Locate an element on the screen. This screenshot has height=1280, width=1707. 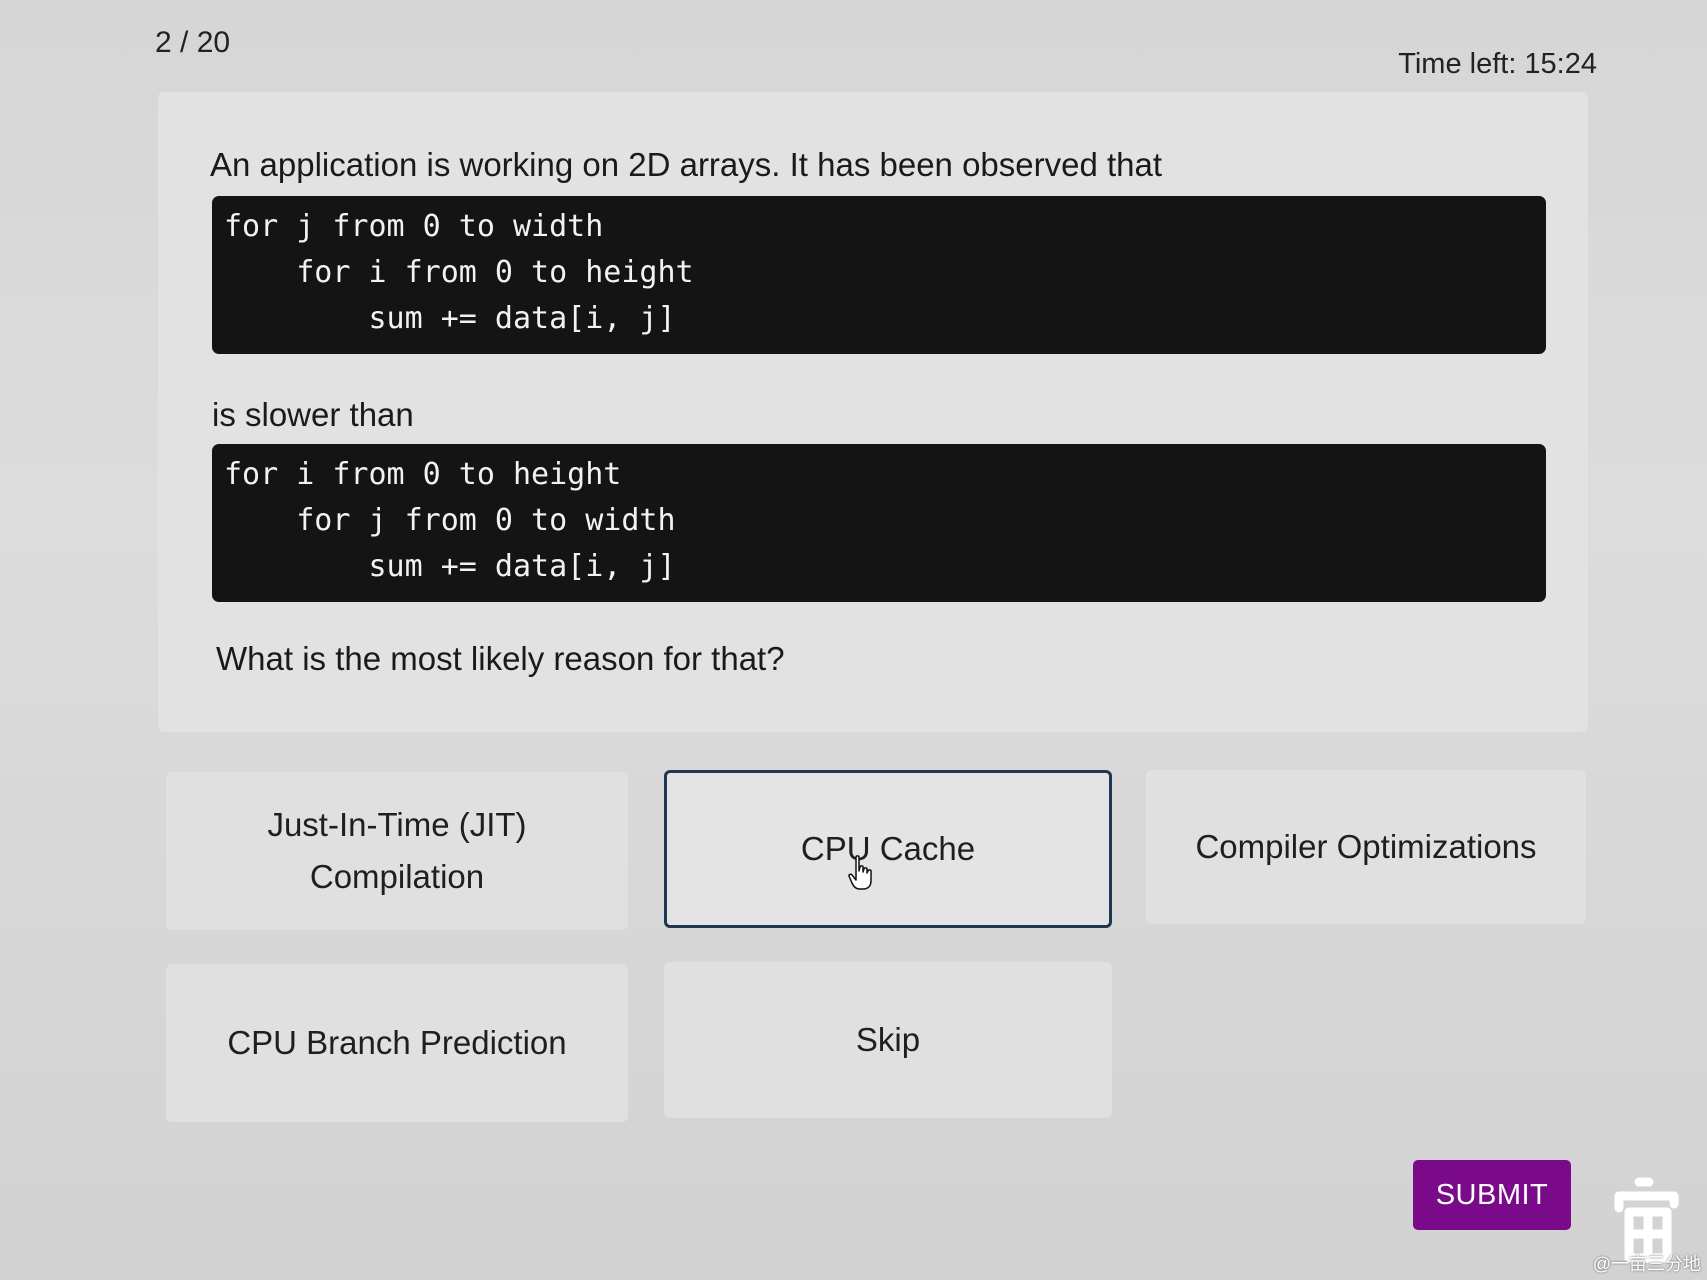
option-label: Skip is located at coordinates (888, 1039).